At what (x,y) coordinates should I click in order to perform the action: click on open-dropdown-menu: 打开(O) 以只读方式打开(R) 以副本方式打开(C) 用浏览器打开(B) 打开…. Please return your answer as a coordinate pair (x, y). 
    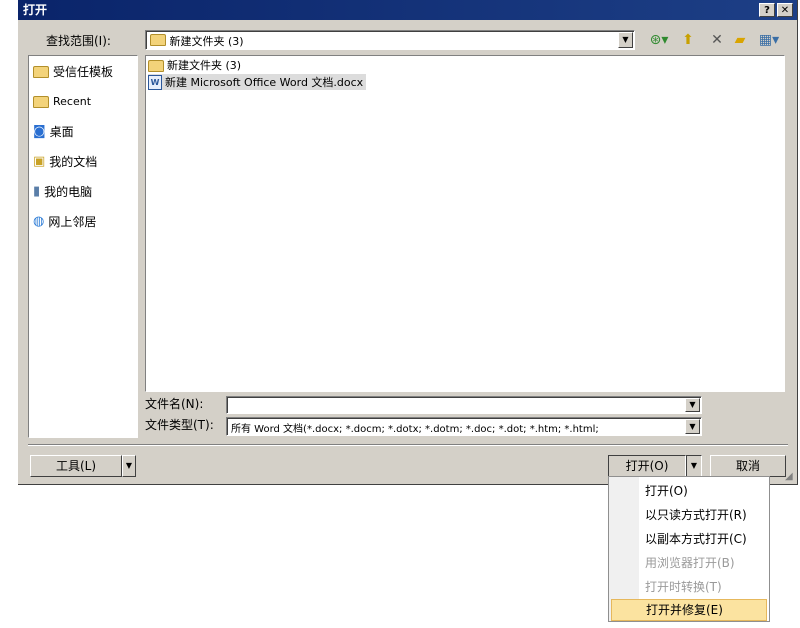
    Looking at the image, I should click on (689, 549).